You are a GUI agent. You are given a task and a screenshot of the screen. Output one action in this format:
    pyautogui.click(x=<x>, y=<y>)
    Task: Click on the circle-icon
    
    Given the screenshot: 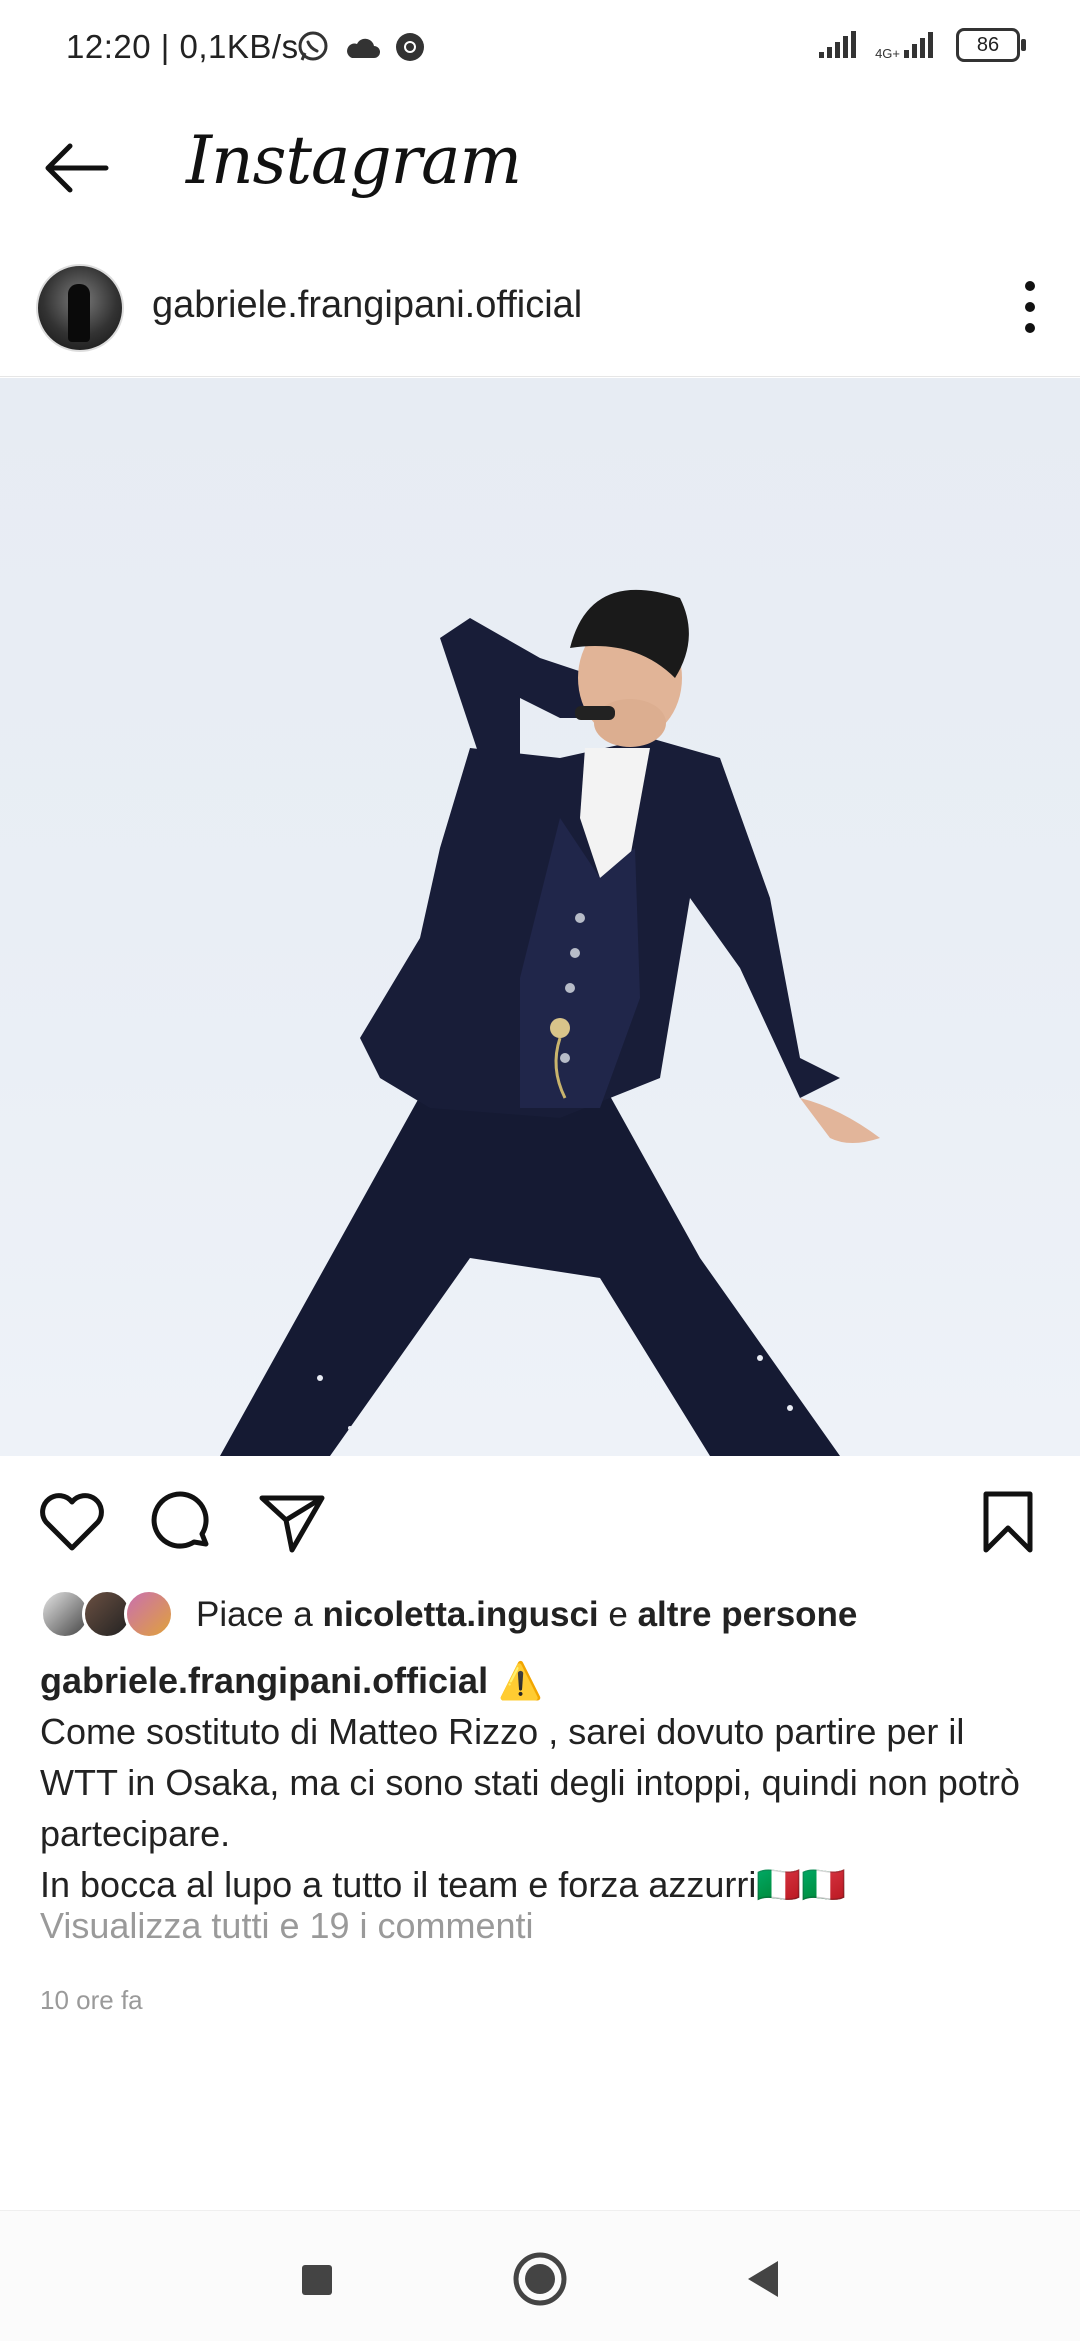 What is the action you would take?
    pyautogui.click(x=540, y=2279)
    